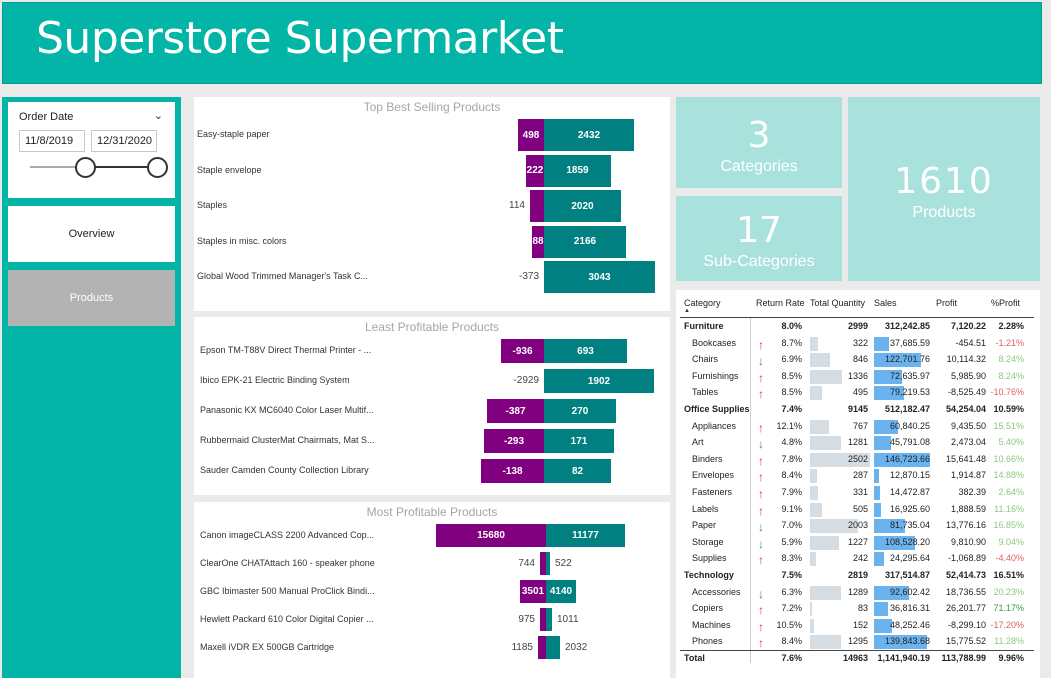 This screenshot has height=678, width=1051. Describe the element at coordinates (1011, 326) in the screenshot. I see `pct-profit-value: 2.28%` at that location.